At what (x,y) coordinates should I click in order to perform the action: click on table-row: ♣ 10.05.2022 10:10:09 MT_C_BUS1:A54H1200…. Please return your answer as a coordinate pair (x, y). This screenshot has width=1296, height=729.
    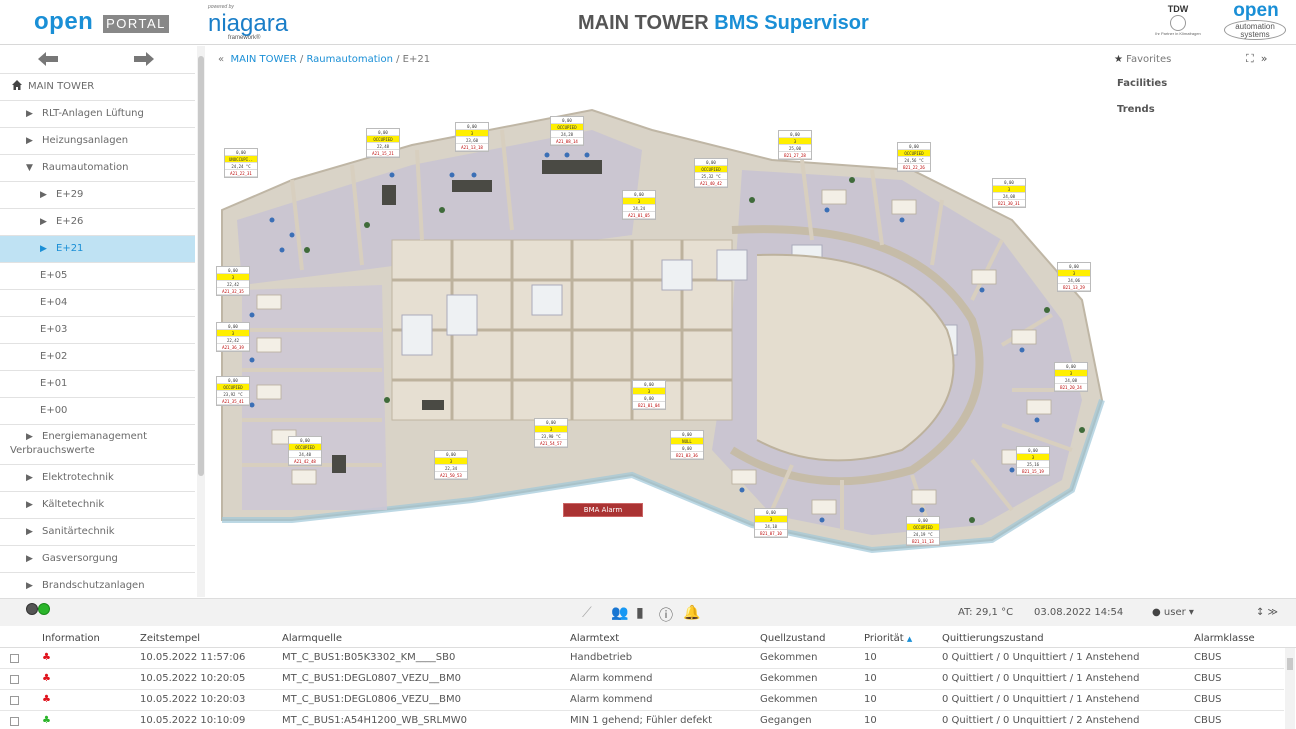
    Looking at the image, I should click on (642, 720).